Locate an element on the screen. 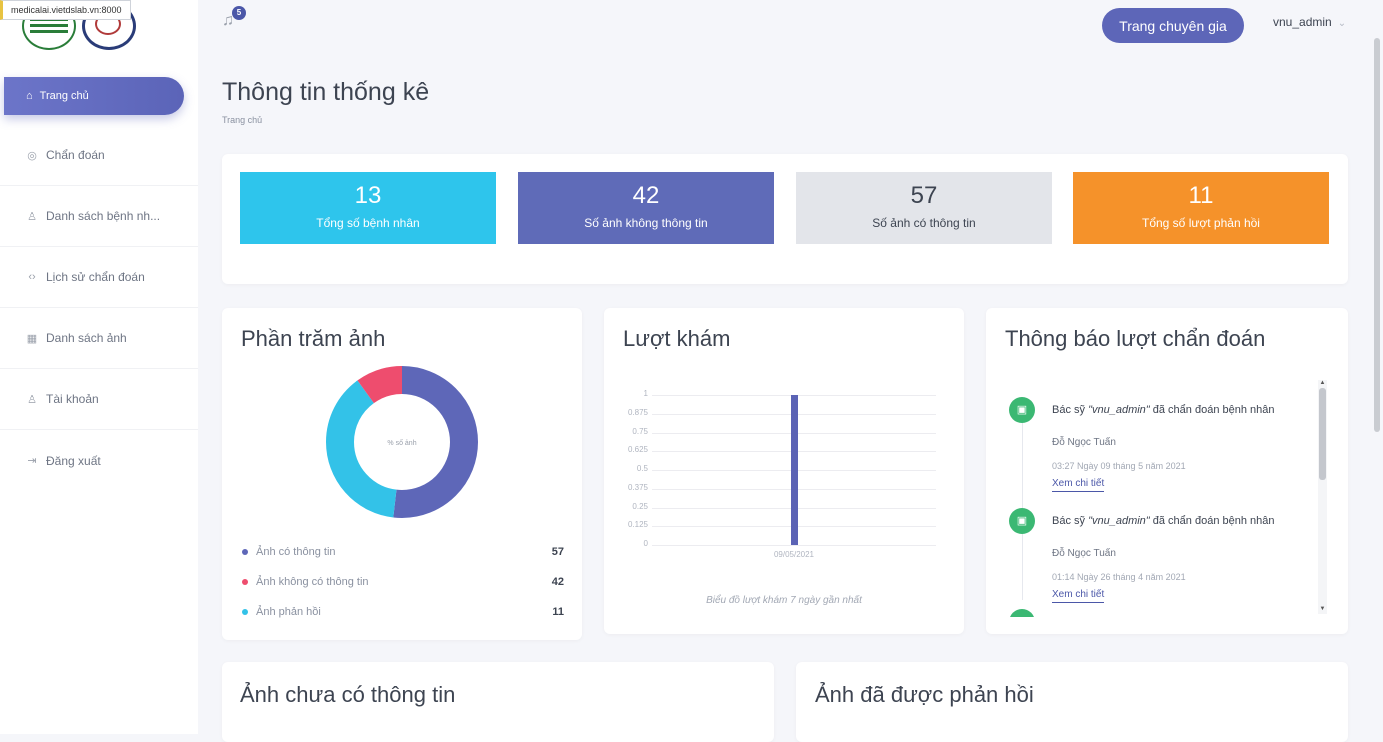  topbar: ♫ 5 Trang chuyên gia vnu_admin ⌄ is located at coordinates (784, 26).